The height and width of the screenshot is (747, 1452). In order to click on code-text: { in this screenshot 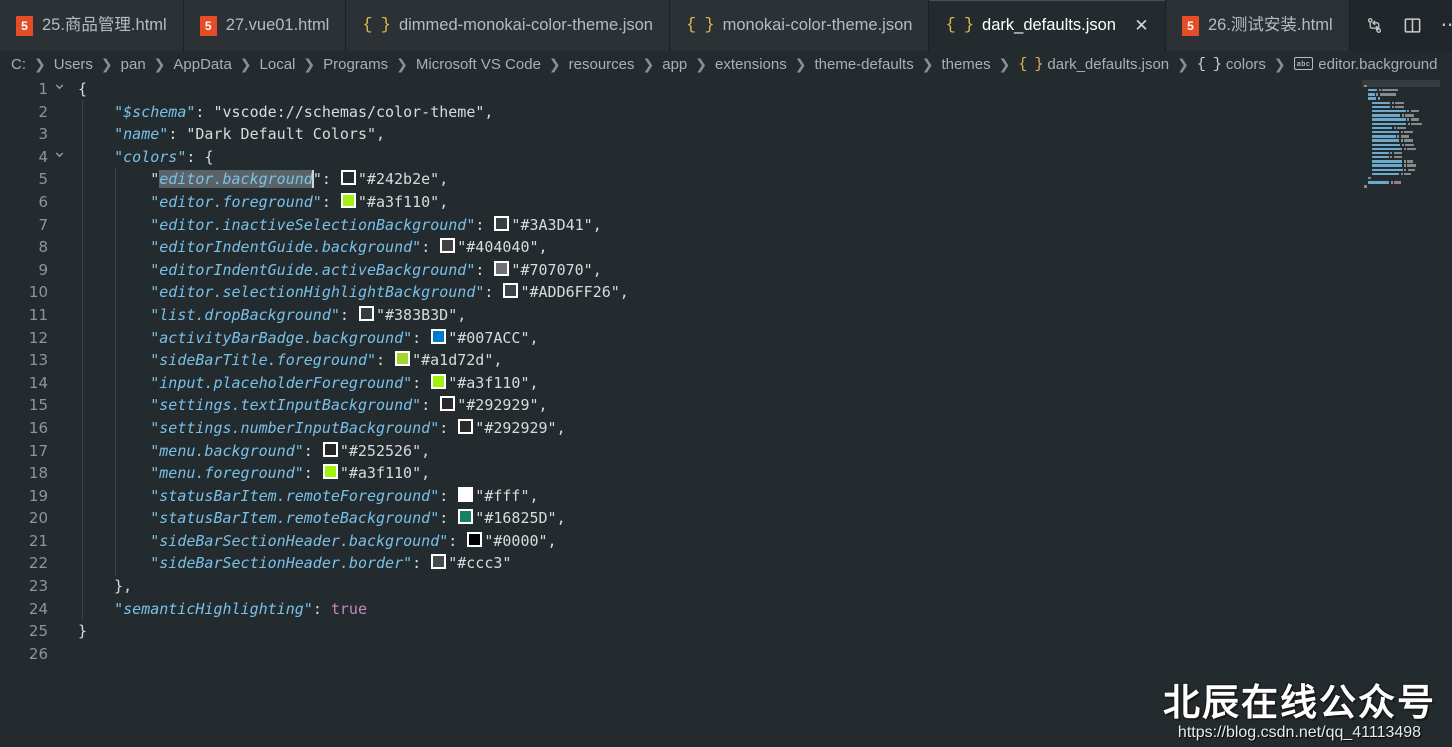, I will do `click(761, 89)`.